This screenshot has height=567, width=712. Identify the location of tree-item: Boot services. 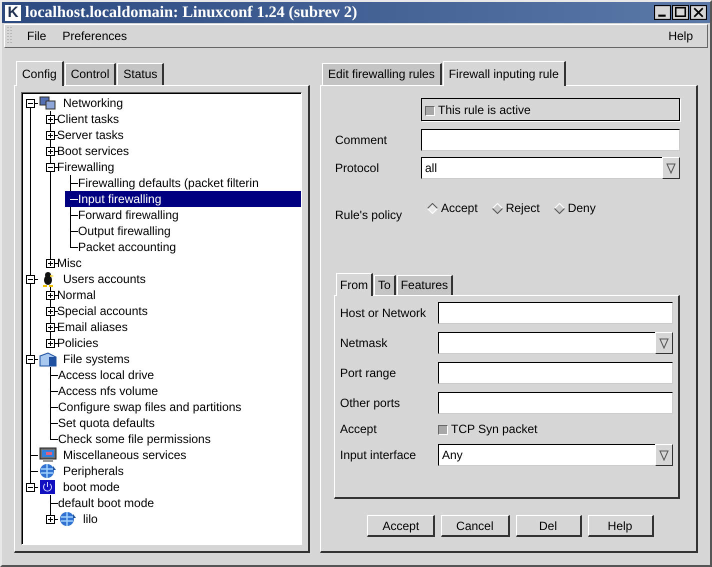
(173, 151).